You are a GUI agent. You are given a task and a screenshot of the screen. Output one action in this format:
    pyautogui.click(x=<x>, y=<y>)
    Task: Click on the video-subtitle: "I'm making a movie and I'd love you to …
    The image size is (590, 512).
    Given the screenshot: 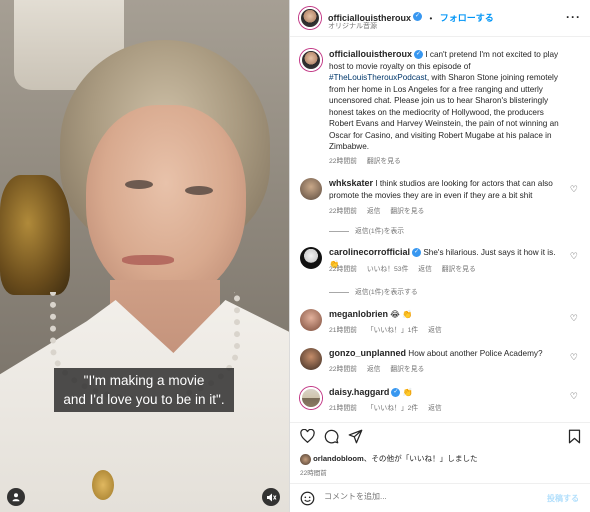 What is the action you would take?
    pyautogui.click(x=144, y=390)
    